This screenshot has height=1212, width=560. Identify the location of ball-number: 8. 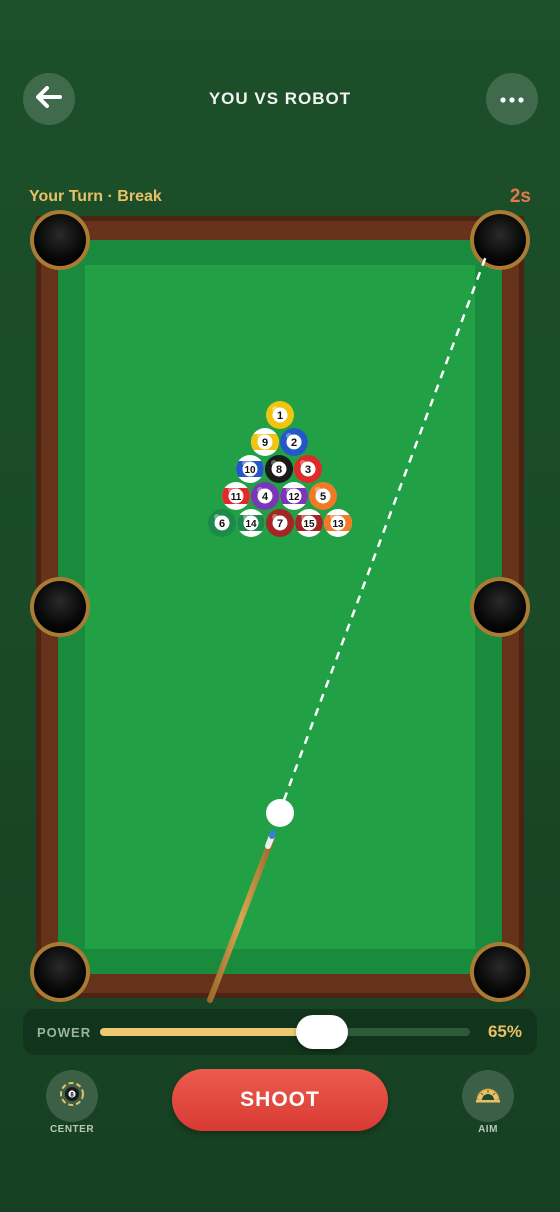
(279, 470).